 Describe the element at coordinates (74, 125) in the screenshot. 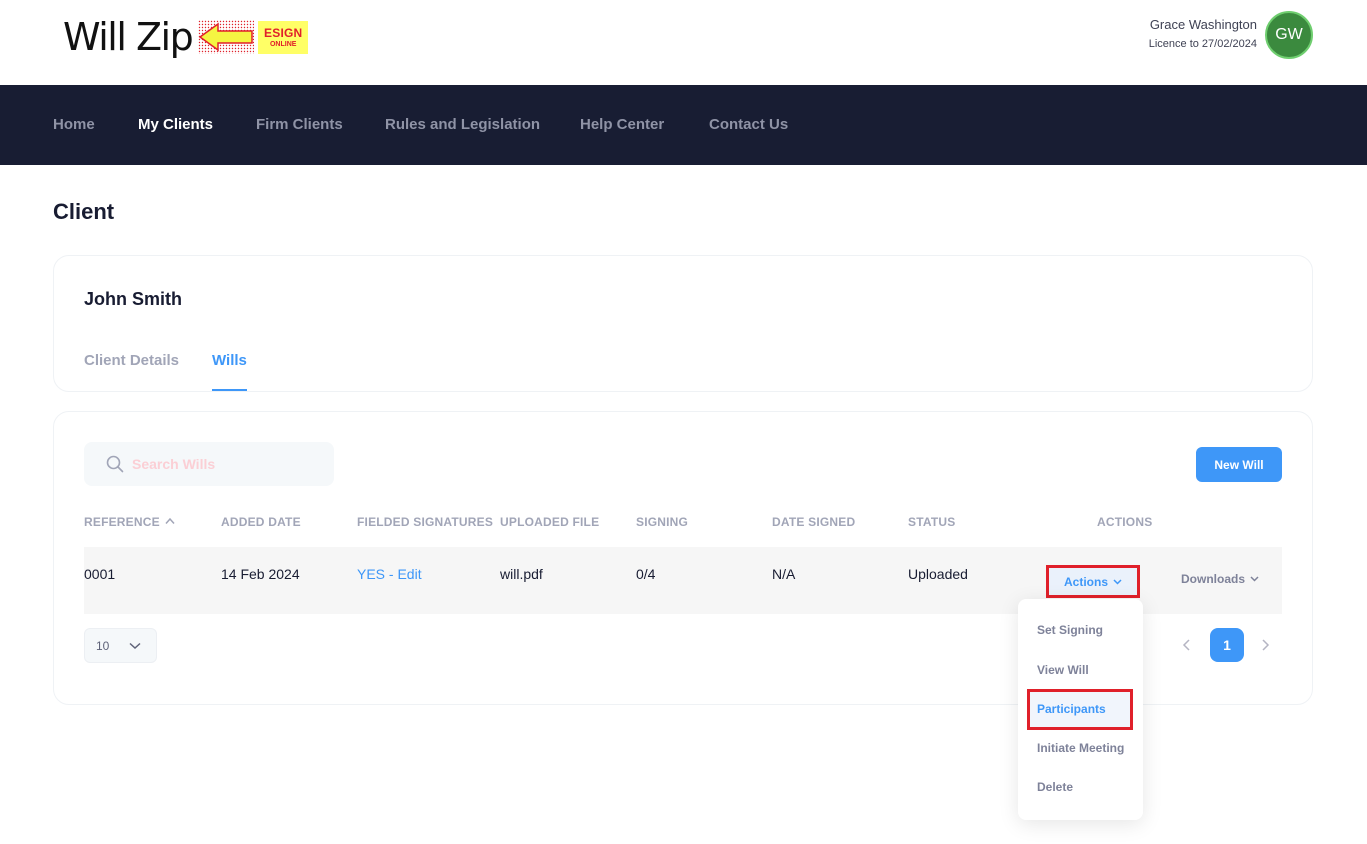

I see `nav-item-home: Home` at that location.